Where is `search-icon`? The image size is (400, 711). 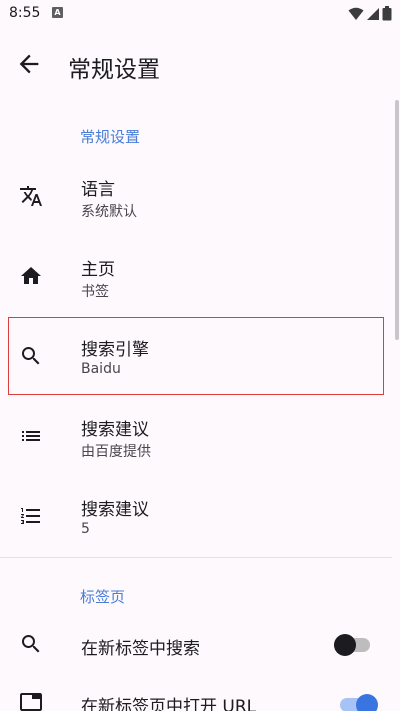 search-icon is located at coordinates (31, 644).